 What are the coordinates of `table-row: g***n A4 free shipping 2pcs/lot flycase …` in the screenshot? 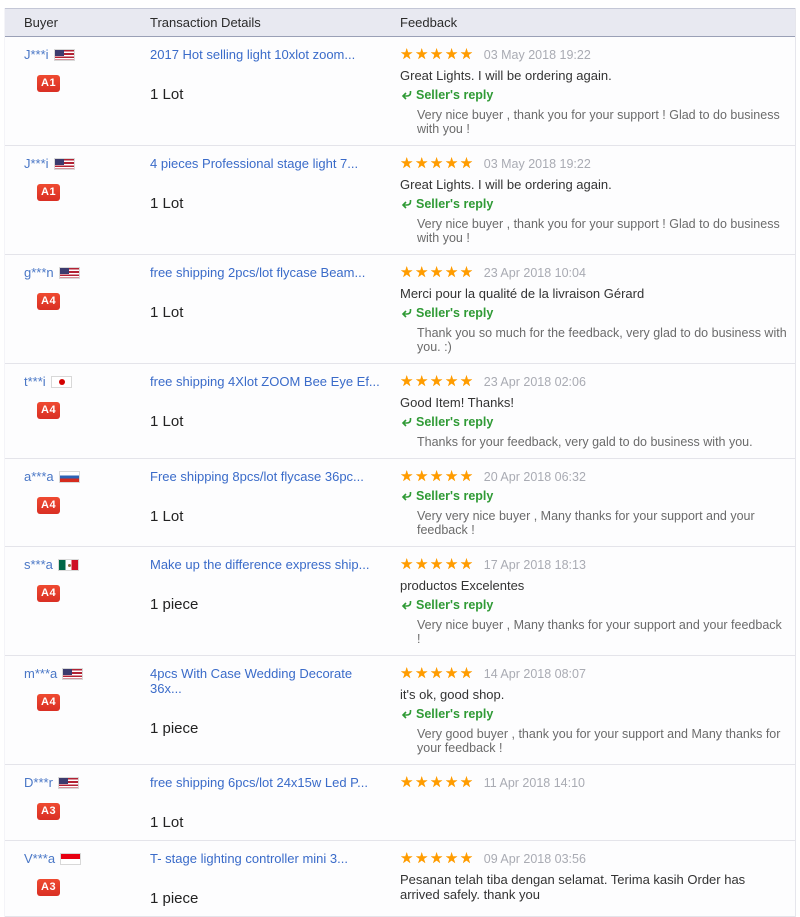 It's located at (400, 309).